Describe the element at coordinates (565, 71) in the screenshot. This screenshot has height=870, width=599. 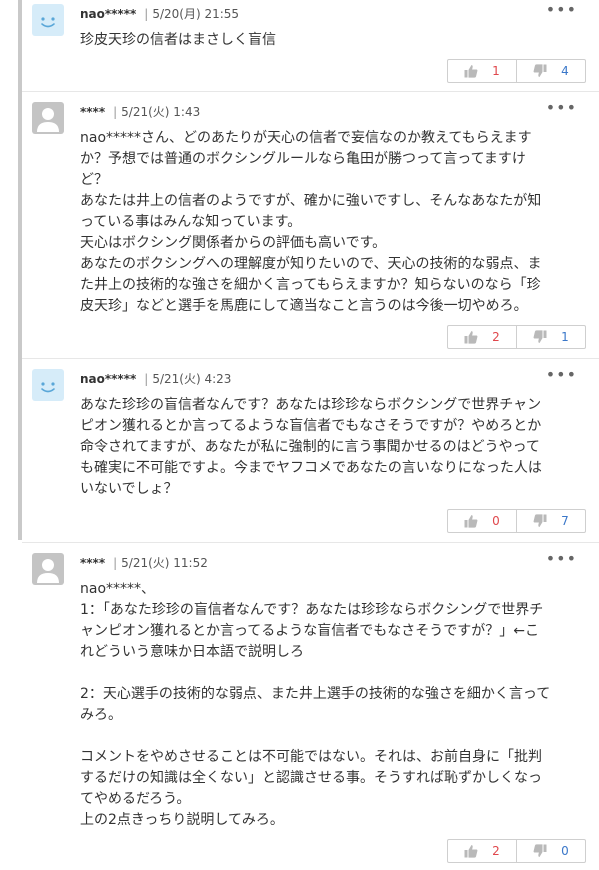
I see `dislike-count: 4` at that location.